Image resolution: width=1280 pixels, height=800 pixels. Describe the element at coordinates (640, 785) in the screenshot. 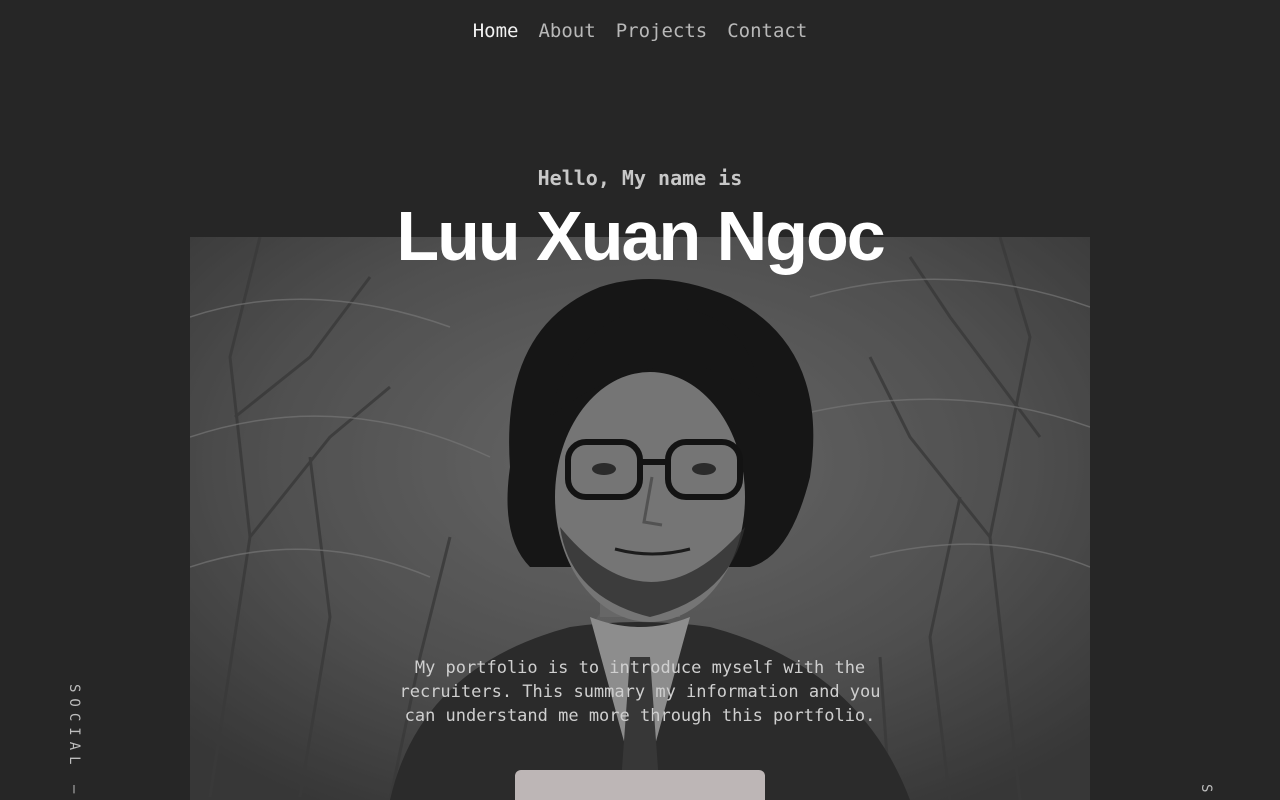

I see `see-my-works-button: see my works` at that location.